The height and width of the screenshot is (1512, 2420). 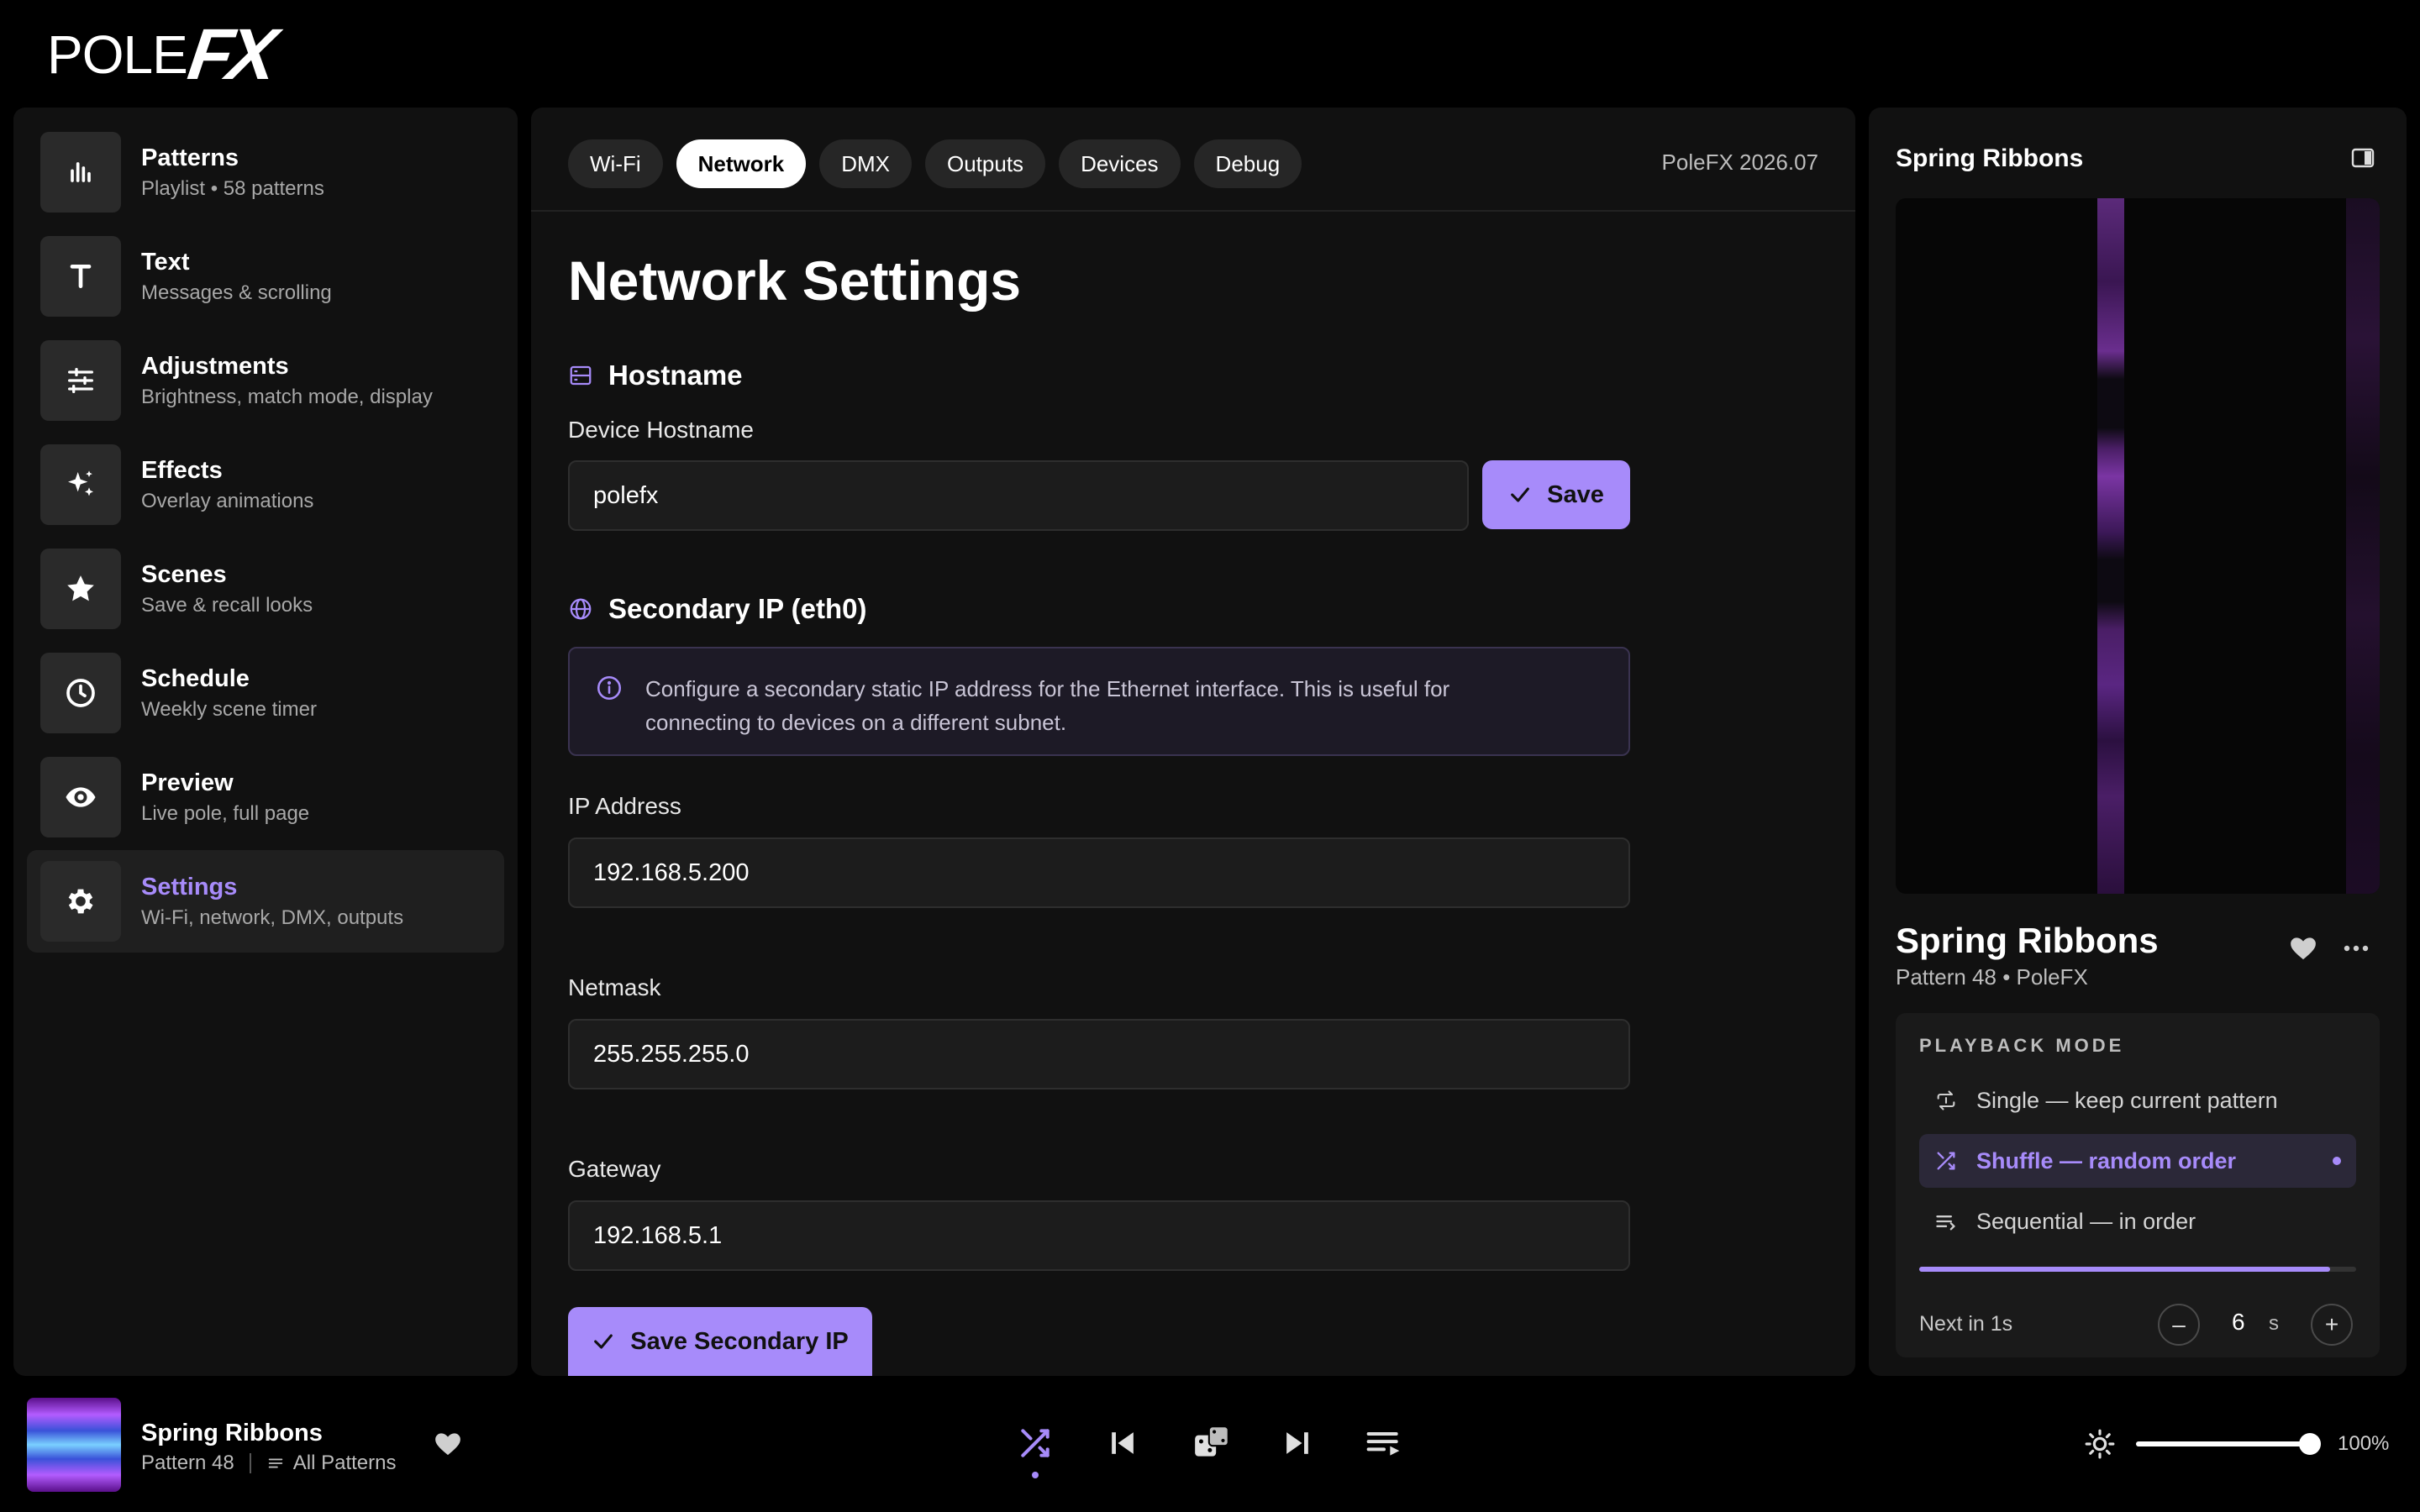 What do you see at coordinates (795, 280) in the screenshot?
I see `page-title: Network Settings` at bounding box center [795, 280].